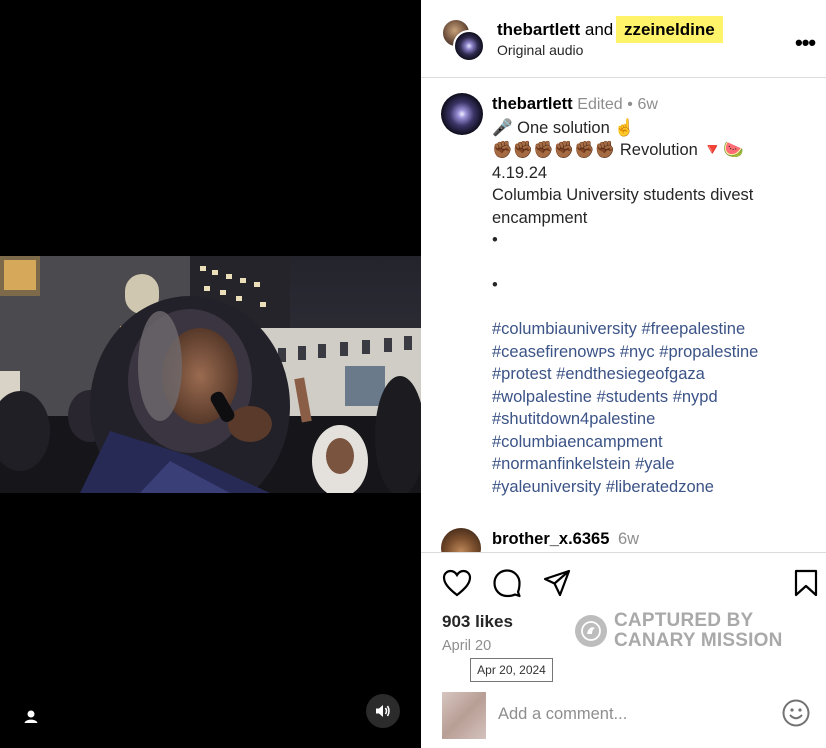  What do you see at coordinates (796, 713) in the screenshot?
I see `emoji-icon` at bounding box center [796, 713].